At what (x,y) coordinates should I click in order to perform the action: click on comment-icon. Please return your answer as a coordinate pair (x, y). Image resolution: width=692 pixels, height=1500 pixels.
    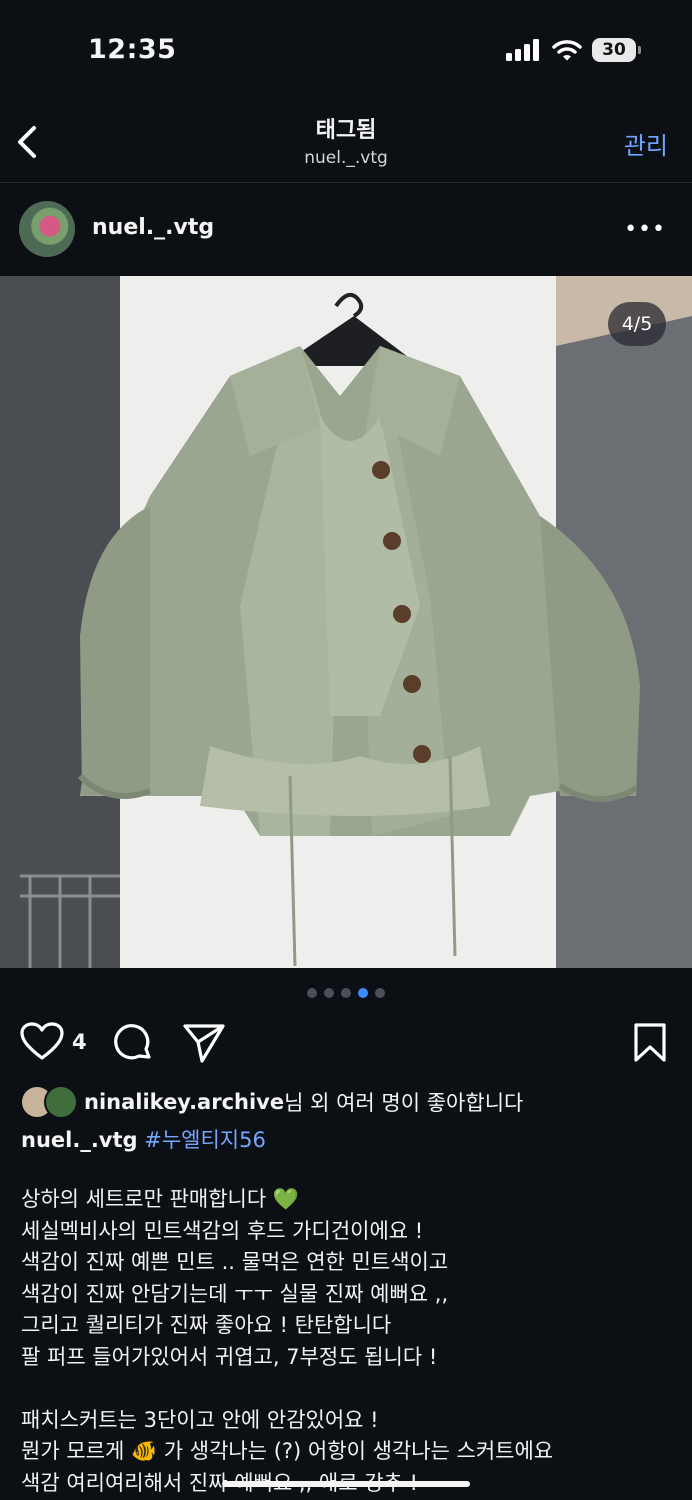
    Looking at the image, I should click on (133, 1043).